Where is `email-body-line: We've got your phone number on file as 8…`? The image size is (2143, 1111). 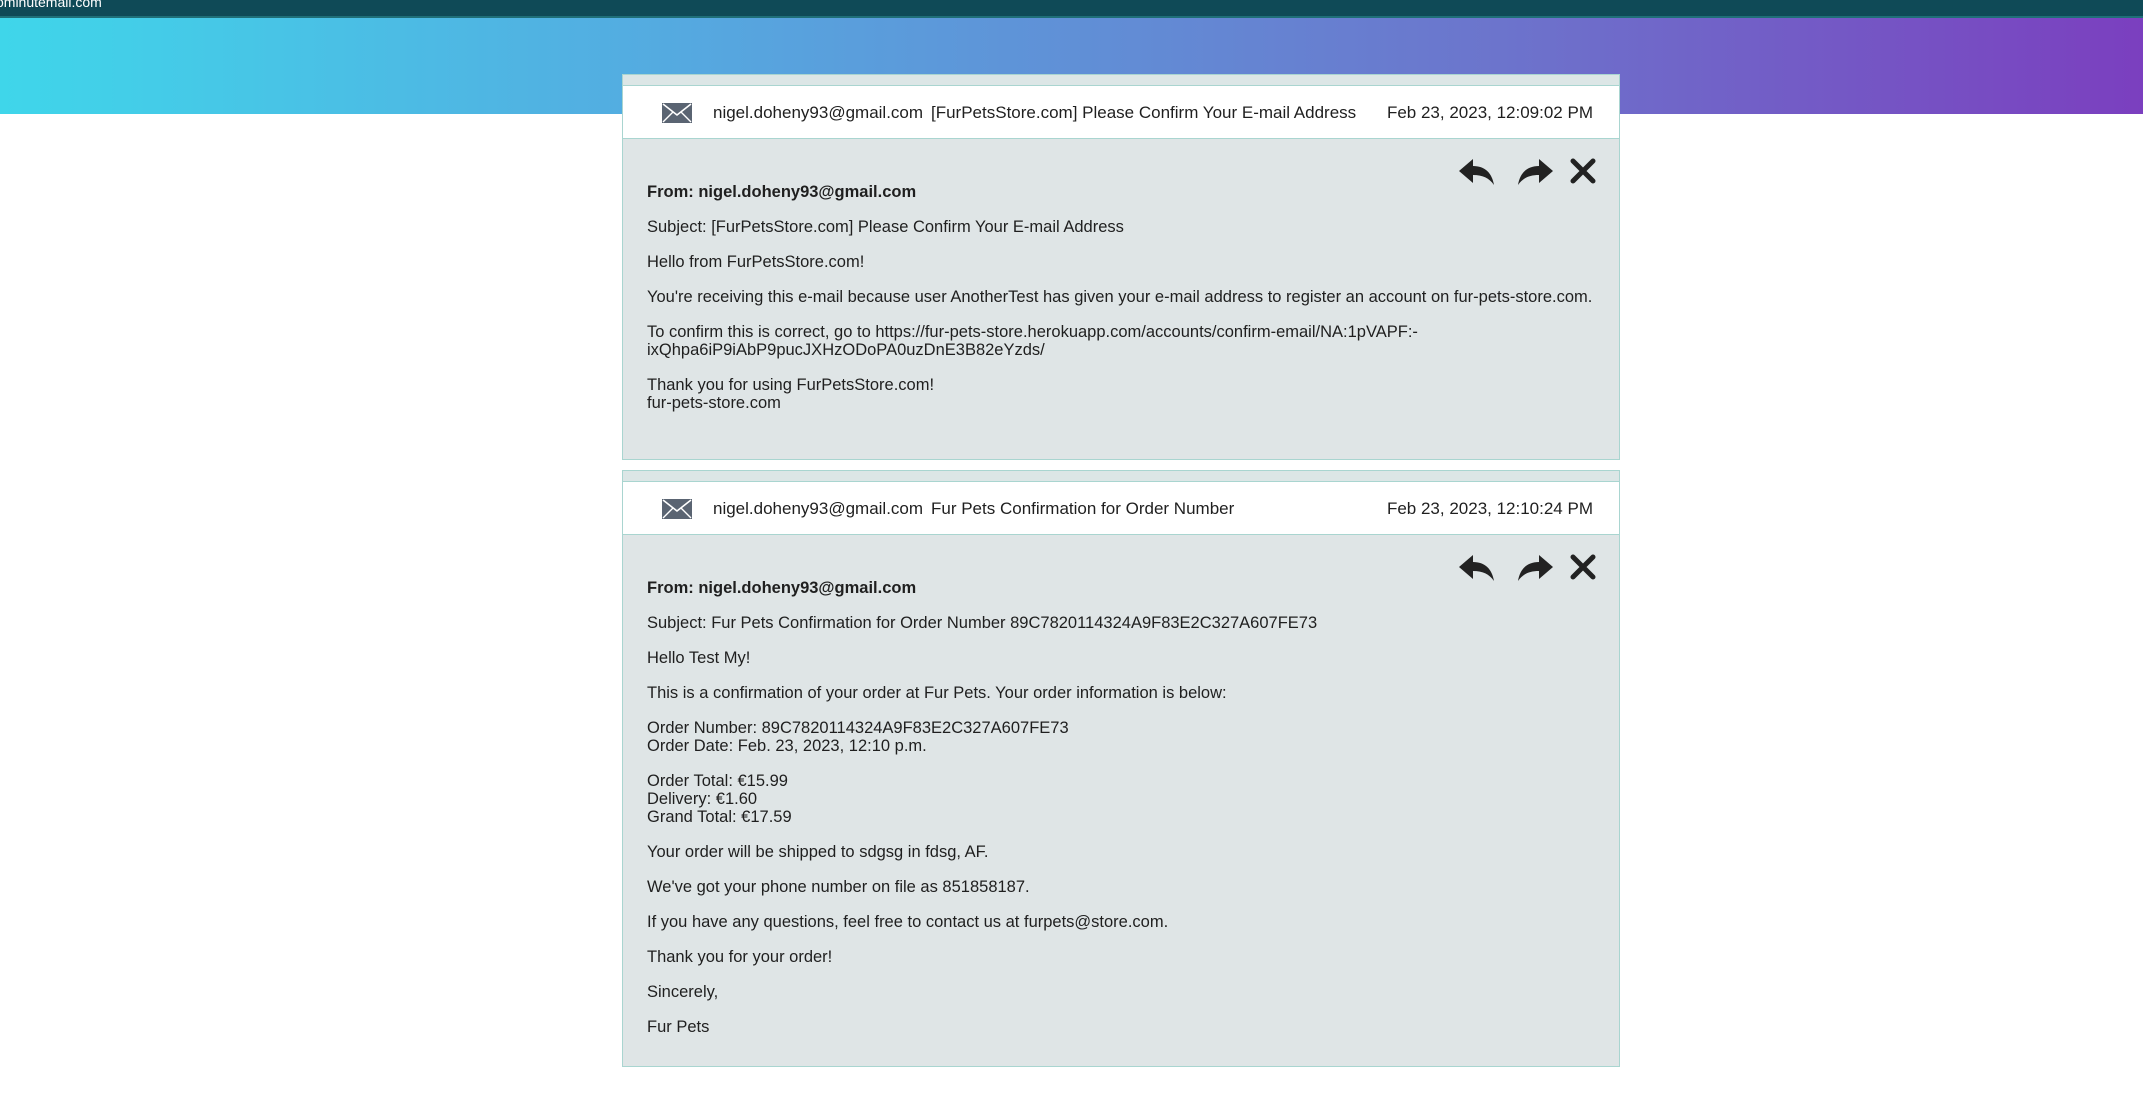
email-body-line: We've got your phone number on file as 8… is located at coordinates (838, 887).